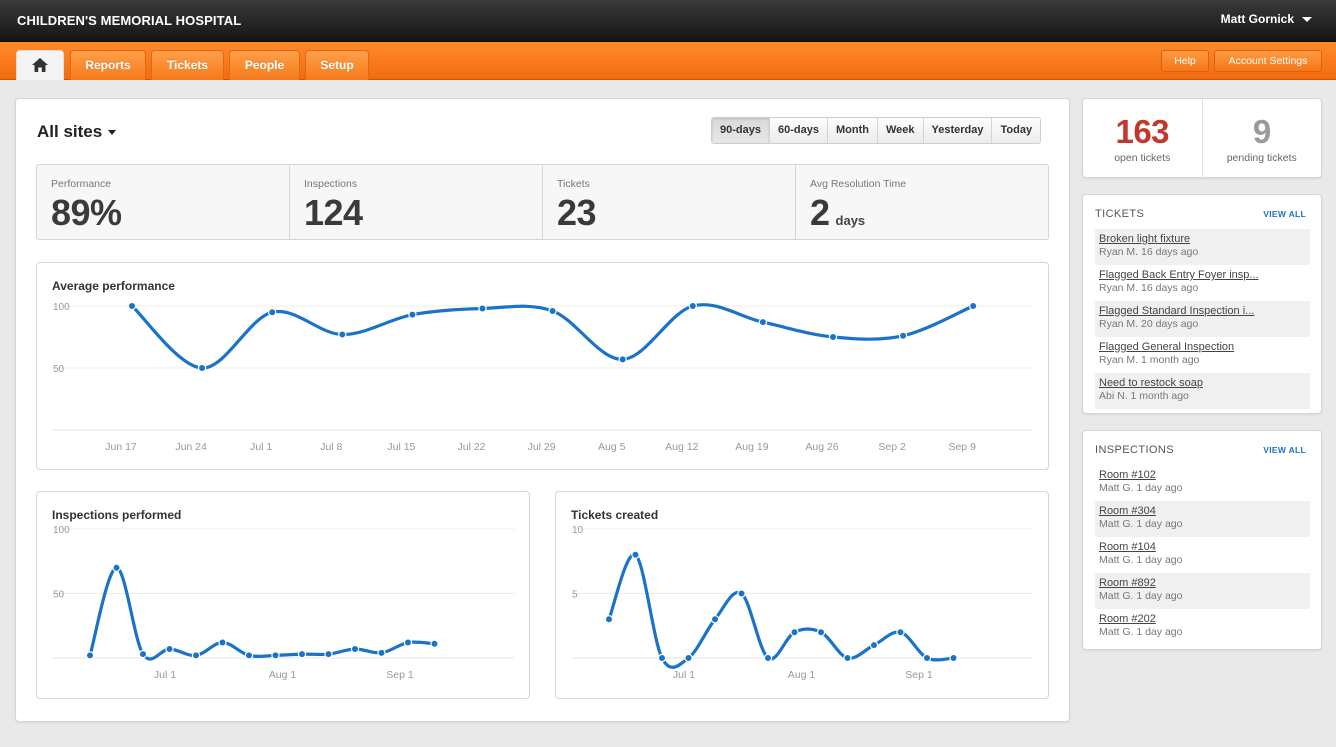  I want to click on range-week: Week, so click(899, 130).